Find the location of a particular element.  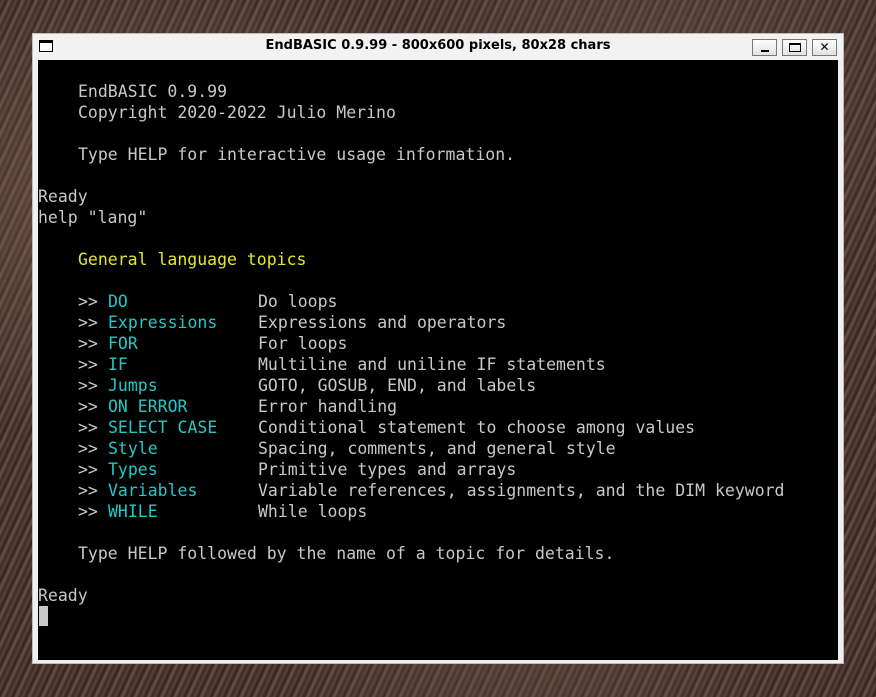

copyright-line: Copyright 2020-2022 Julio Merino is located at coordinates (237, 112).